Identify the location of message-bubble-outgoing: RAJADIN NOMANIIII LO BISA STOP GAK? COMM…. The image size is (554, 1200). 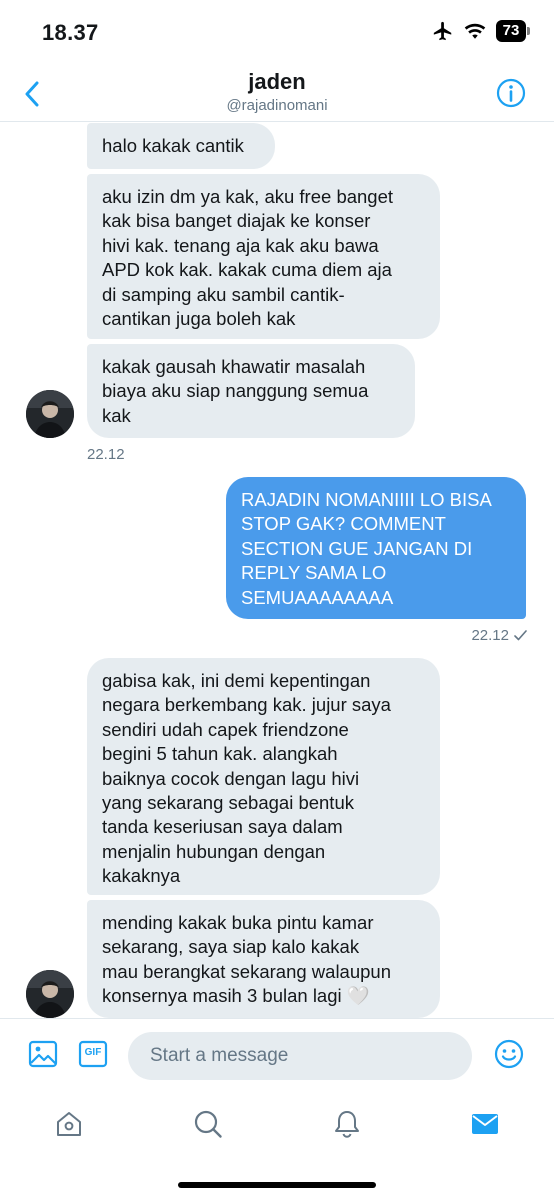
(376, 548).